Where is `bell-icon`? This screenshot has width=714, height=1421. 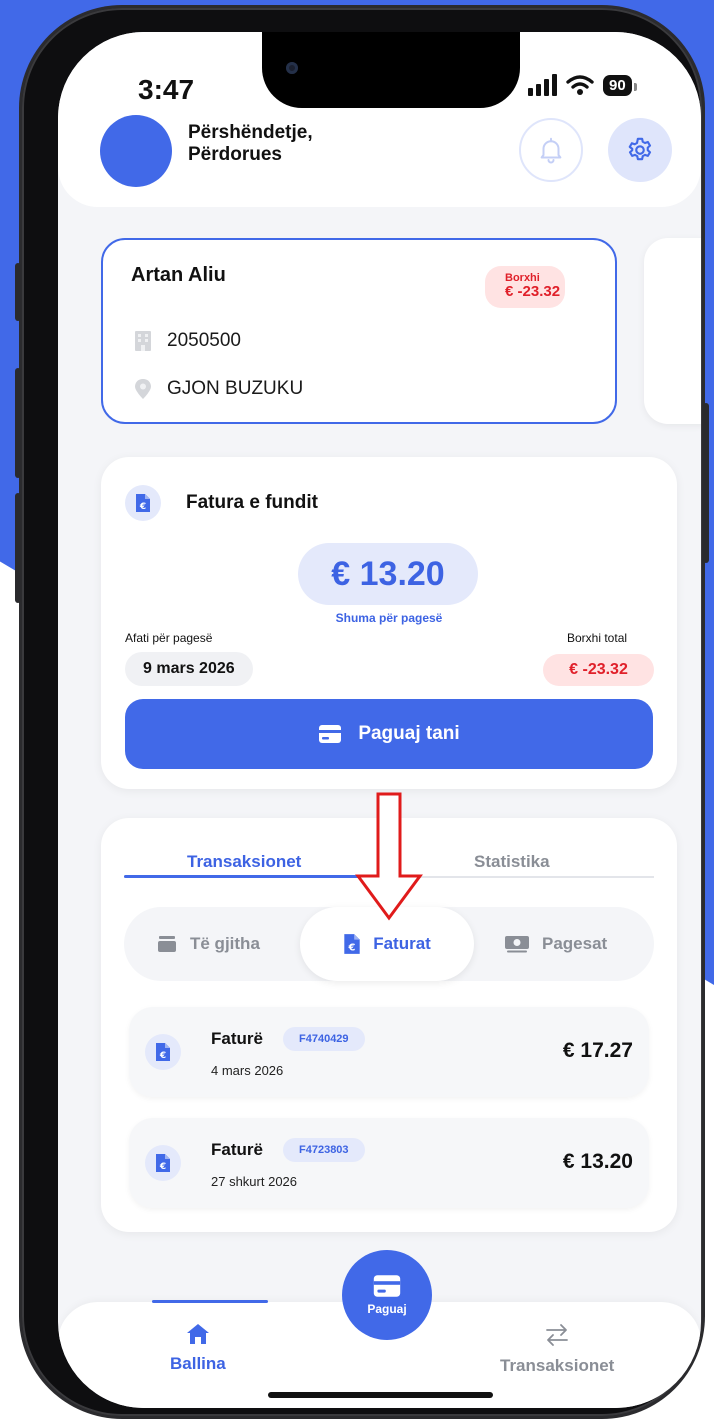
bell-icon is located at coordinates (551, 150).